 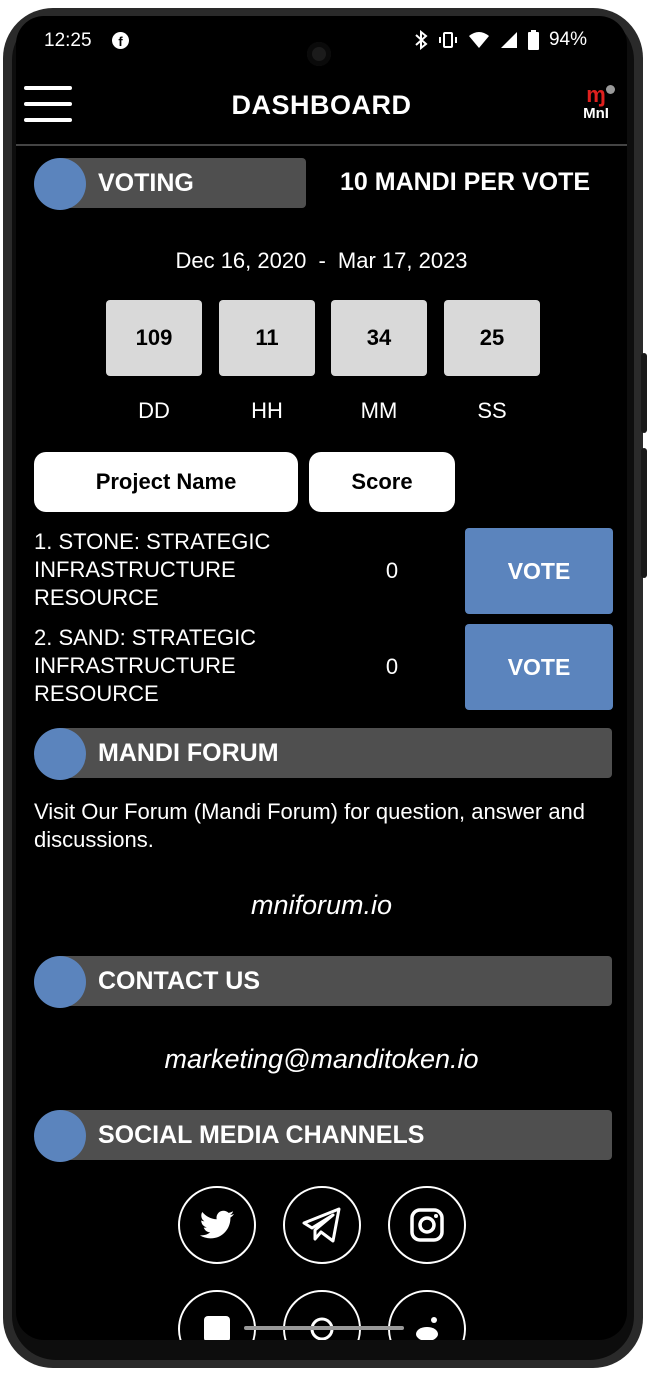 What do you see at coordinates (179, 981) in the screenshot?
I see `contact-section-label: CONTACT US` at bounding box center [179, 981].